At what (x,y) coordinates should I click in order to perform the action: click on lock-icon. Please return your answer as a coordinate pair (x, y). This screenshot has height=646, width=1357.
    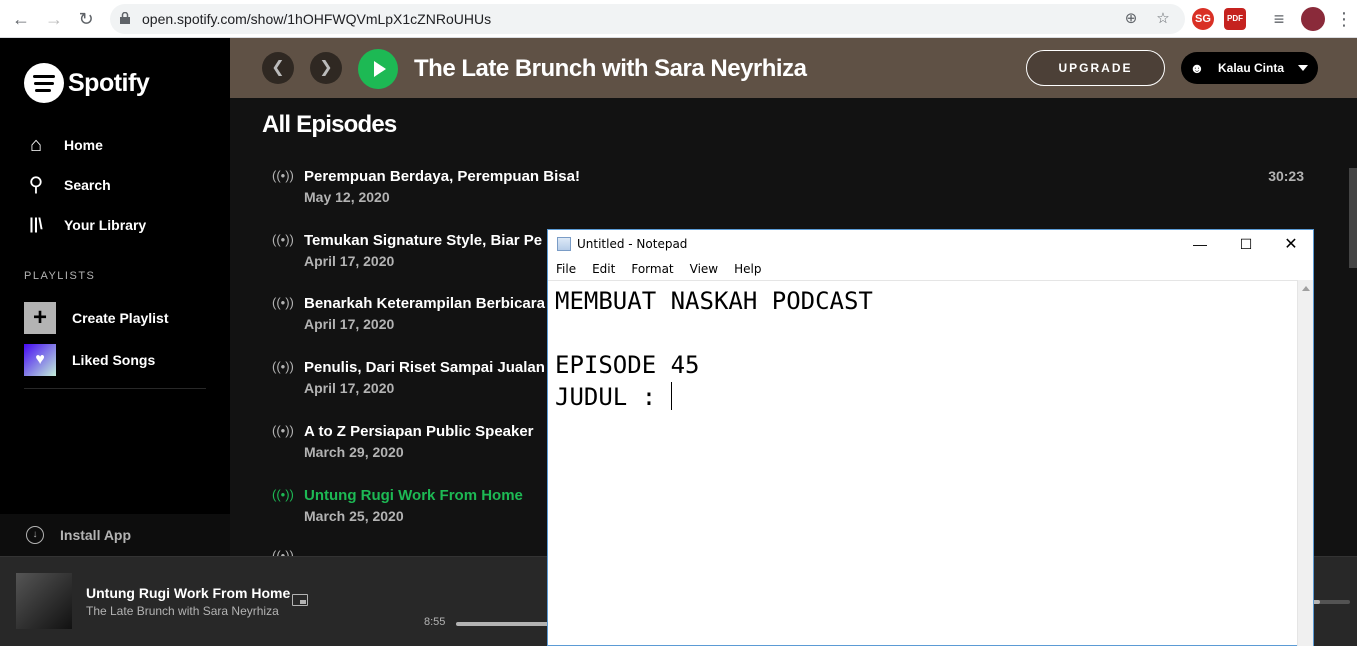
    Looking at the image, I should click on (125, 18).